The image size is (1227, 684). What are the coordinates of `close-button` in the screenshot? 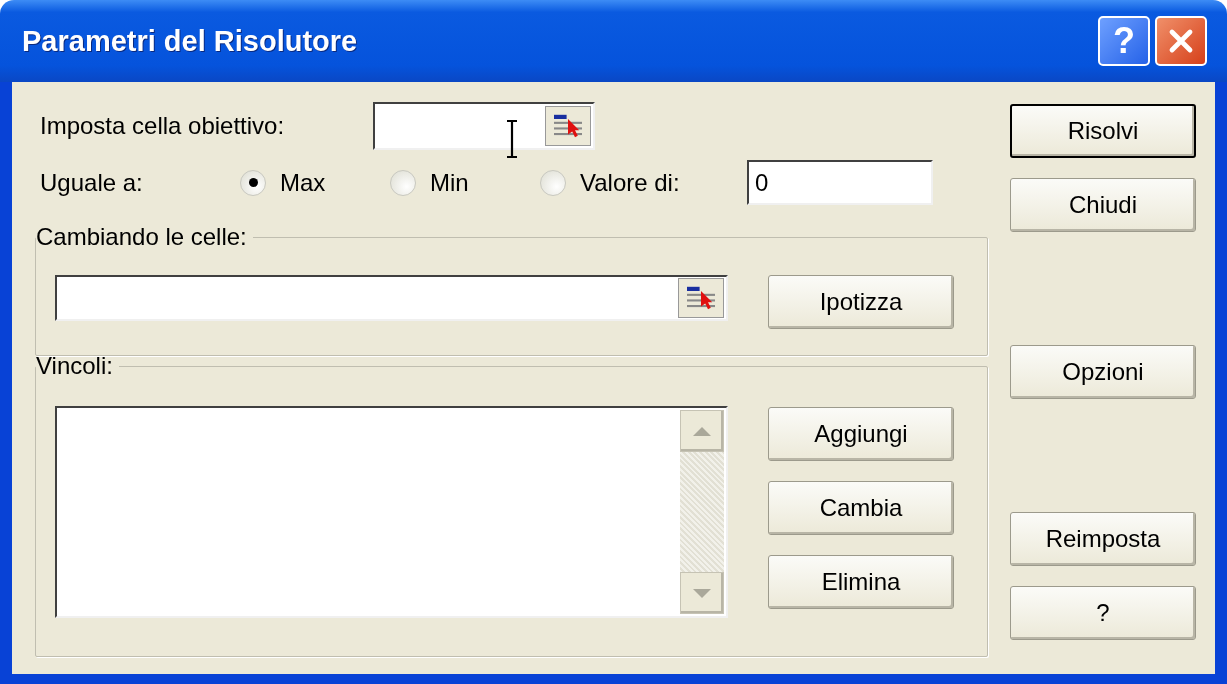 It's located at (1181, 41).